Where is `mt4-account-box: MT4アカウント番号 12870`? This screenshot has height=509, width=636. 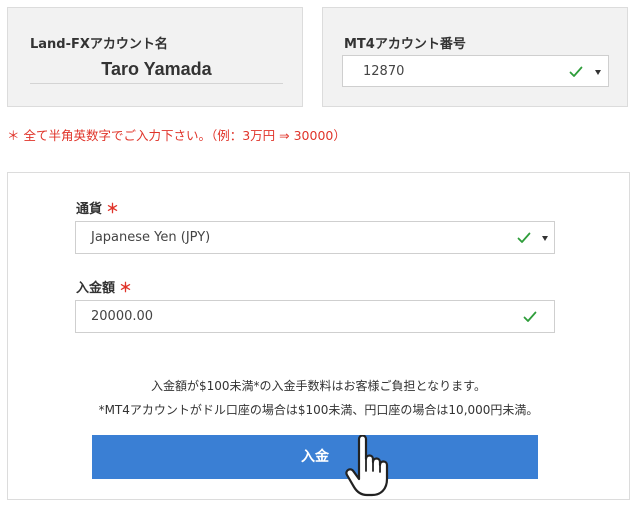 mt4-account-box: MT4アカウント番号 12870 is located at coordinates (475, 57).